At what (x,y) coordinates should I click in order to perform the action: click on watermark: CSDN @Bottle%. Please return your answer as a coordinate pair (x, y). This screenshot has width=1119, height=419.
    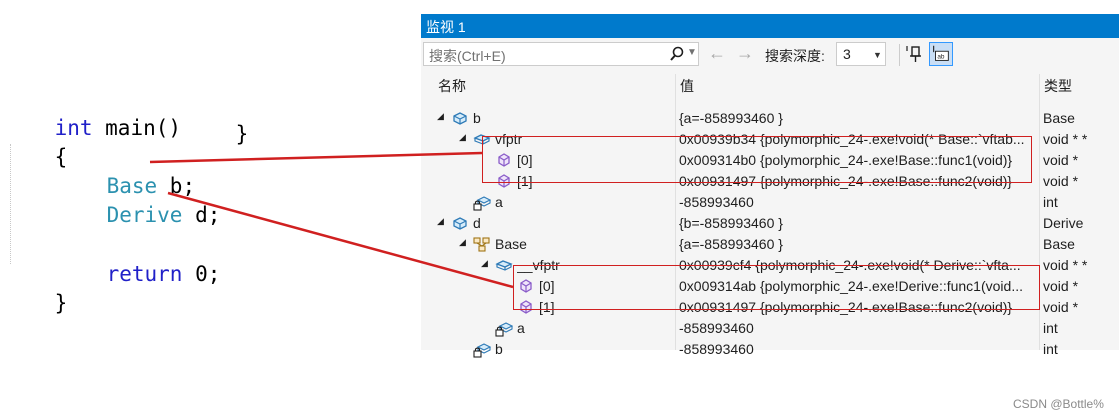
    Looking at the image, I should click on (1058, 404).